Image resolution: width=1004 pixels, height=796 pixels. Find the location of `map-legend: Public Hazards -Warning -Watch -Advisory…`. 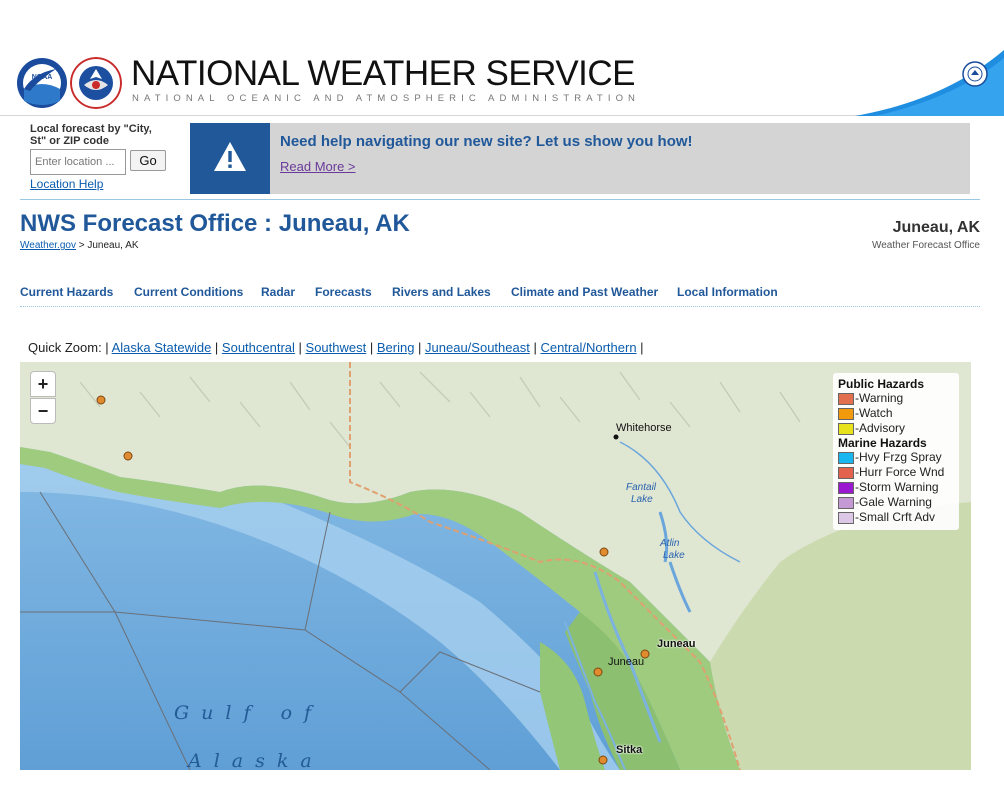

map-legend: Public Hazards -Warning -Watch -Advisory… is located at coordinates (896, 451).